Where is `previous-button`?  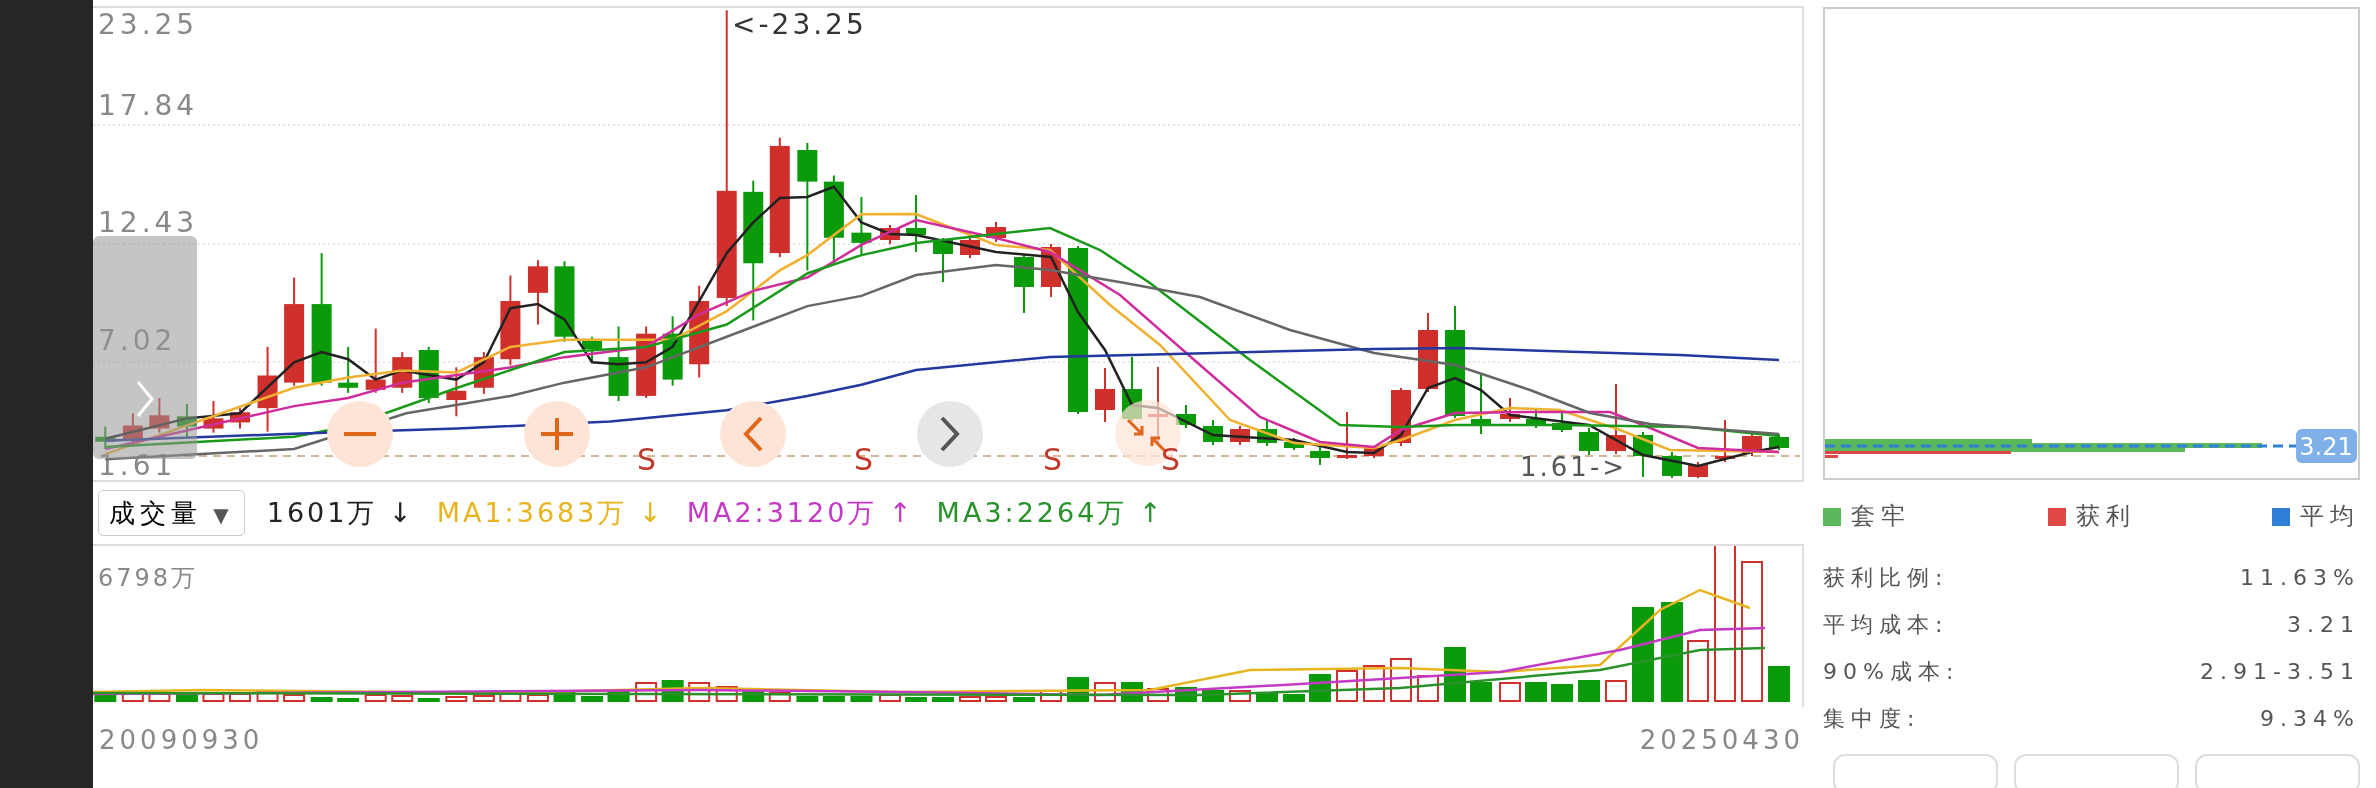 previous-button is located at coordinates (753, 434).